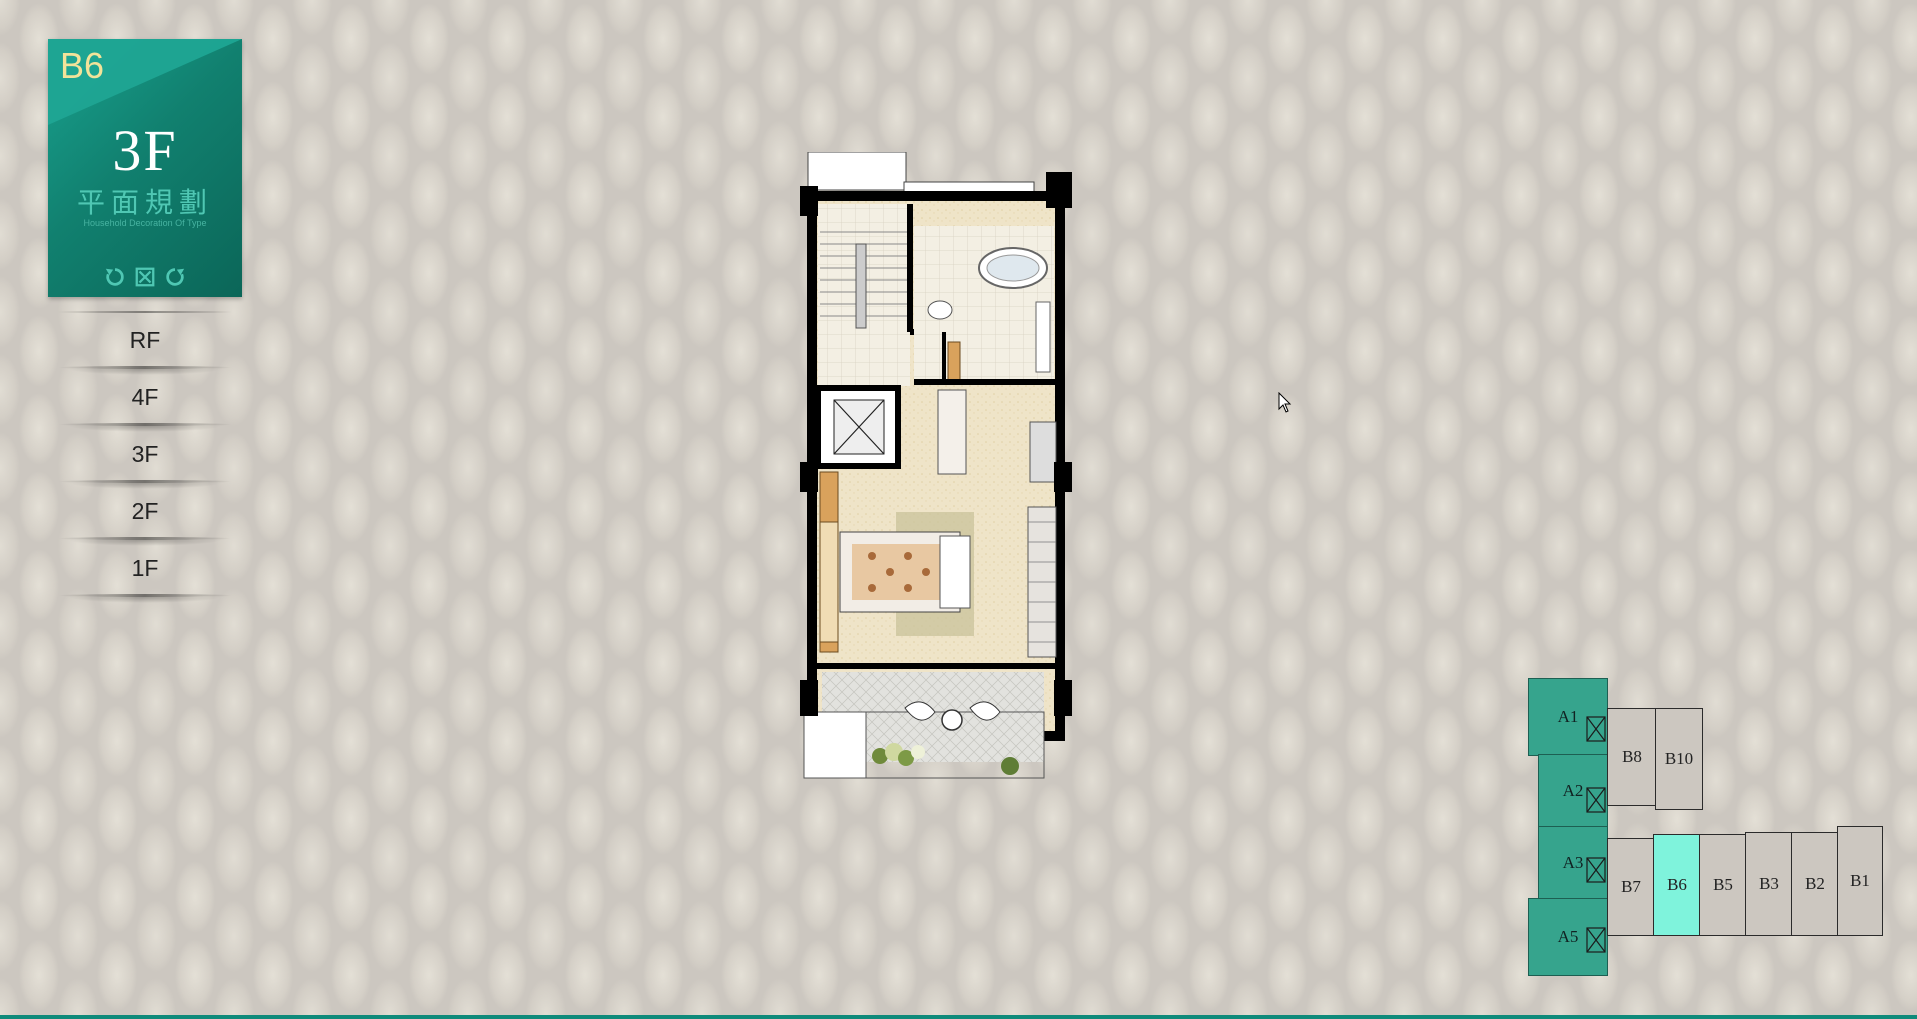  Describe the element at coordinates (1568, 936) in the screenshot. I see `unit-a5-label: A5` at that location.